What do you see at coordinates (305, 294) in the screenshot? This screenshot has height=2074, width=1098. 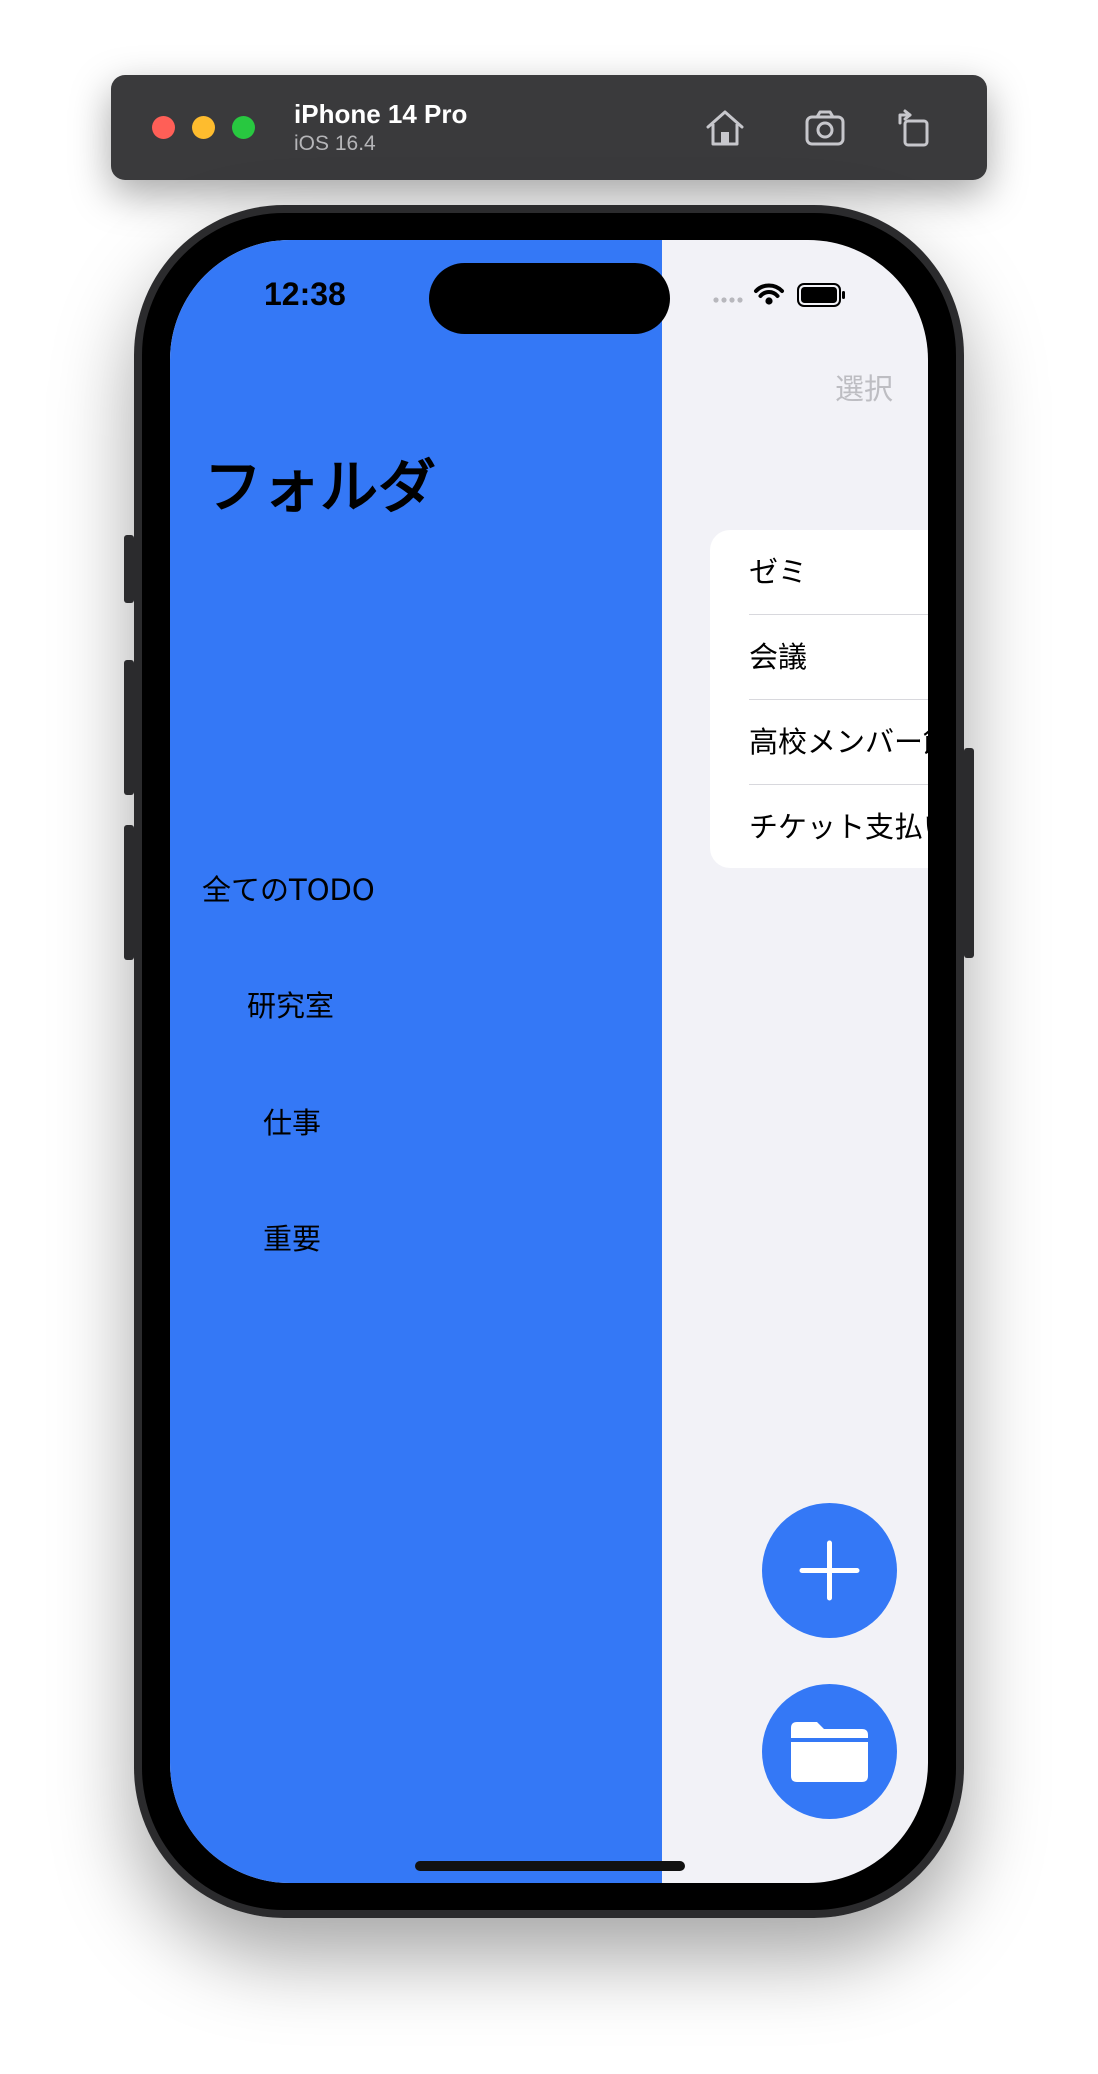 I see `status-time: 12:38` at bounding box center [305, 294].